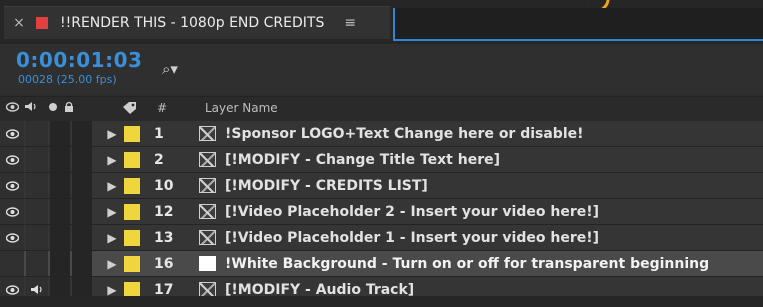  What do you see at coordinates (170, 69) in the screenshot?
I see `search-icon: ⌕▾` at bounding box center [170, 69].